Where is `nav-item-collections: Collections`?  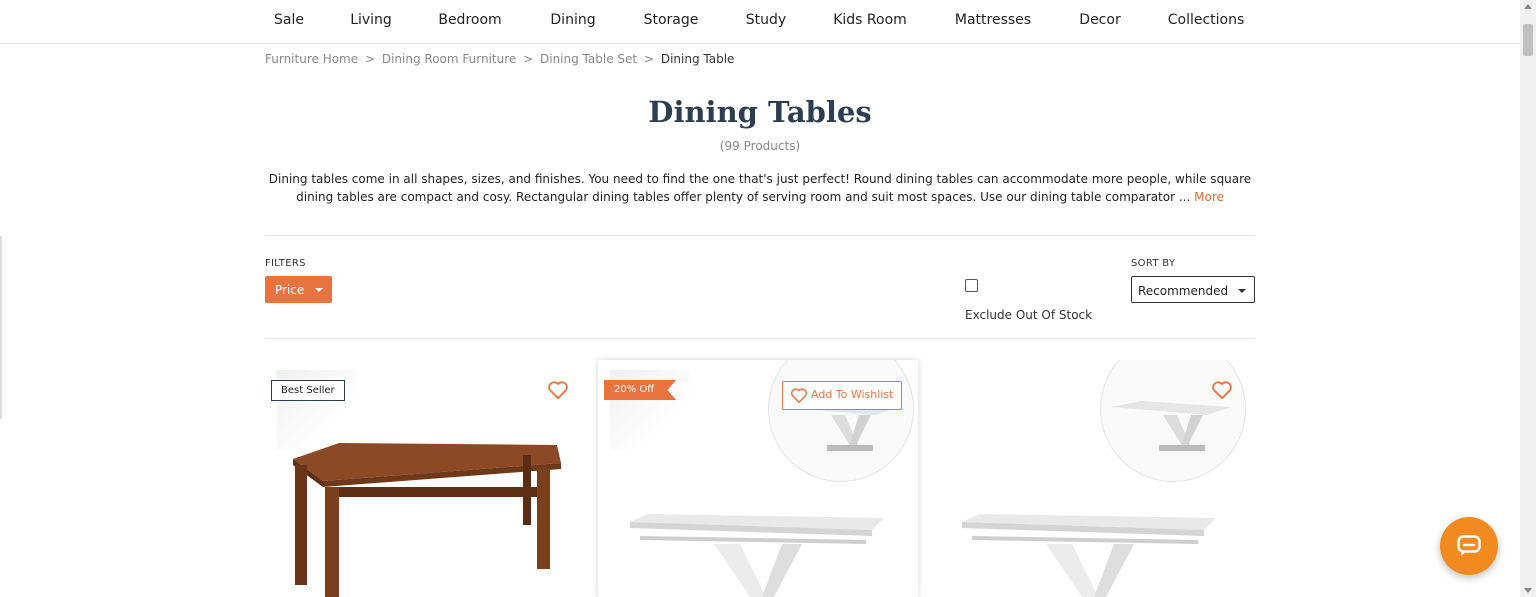
nav-item-collections: Collections is located at coordinates (1206, 20).